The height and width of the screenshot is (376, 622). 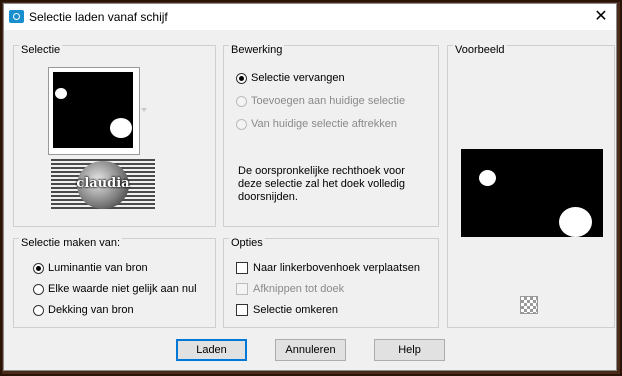 I want to click on voorbeeld-group-label: Voorbeeld, so click(x=480, y=50).